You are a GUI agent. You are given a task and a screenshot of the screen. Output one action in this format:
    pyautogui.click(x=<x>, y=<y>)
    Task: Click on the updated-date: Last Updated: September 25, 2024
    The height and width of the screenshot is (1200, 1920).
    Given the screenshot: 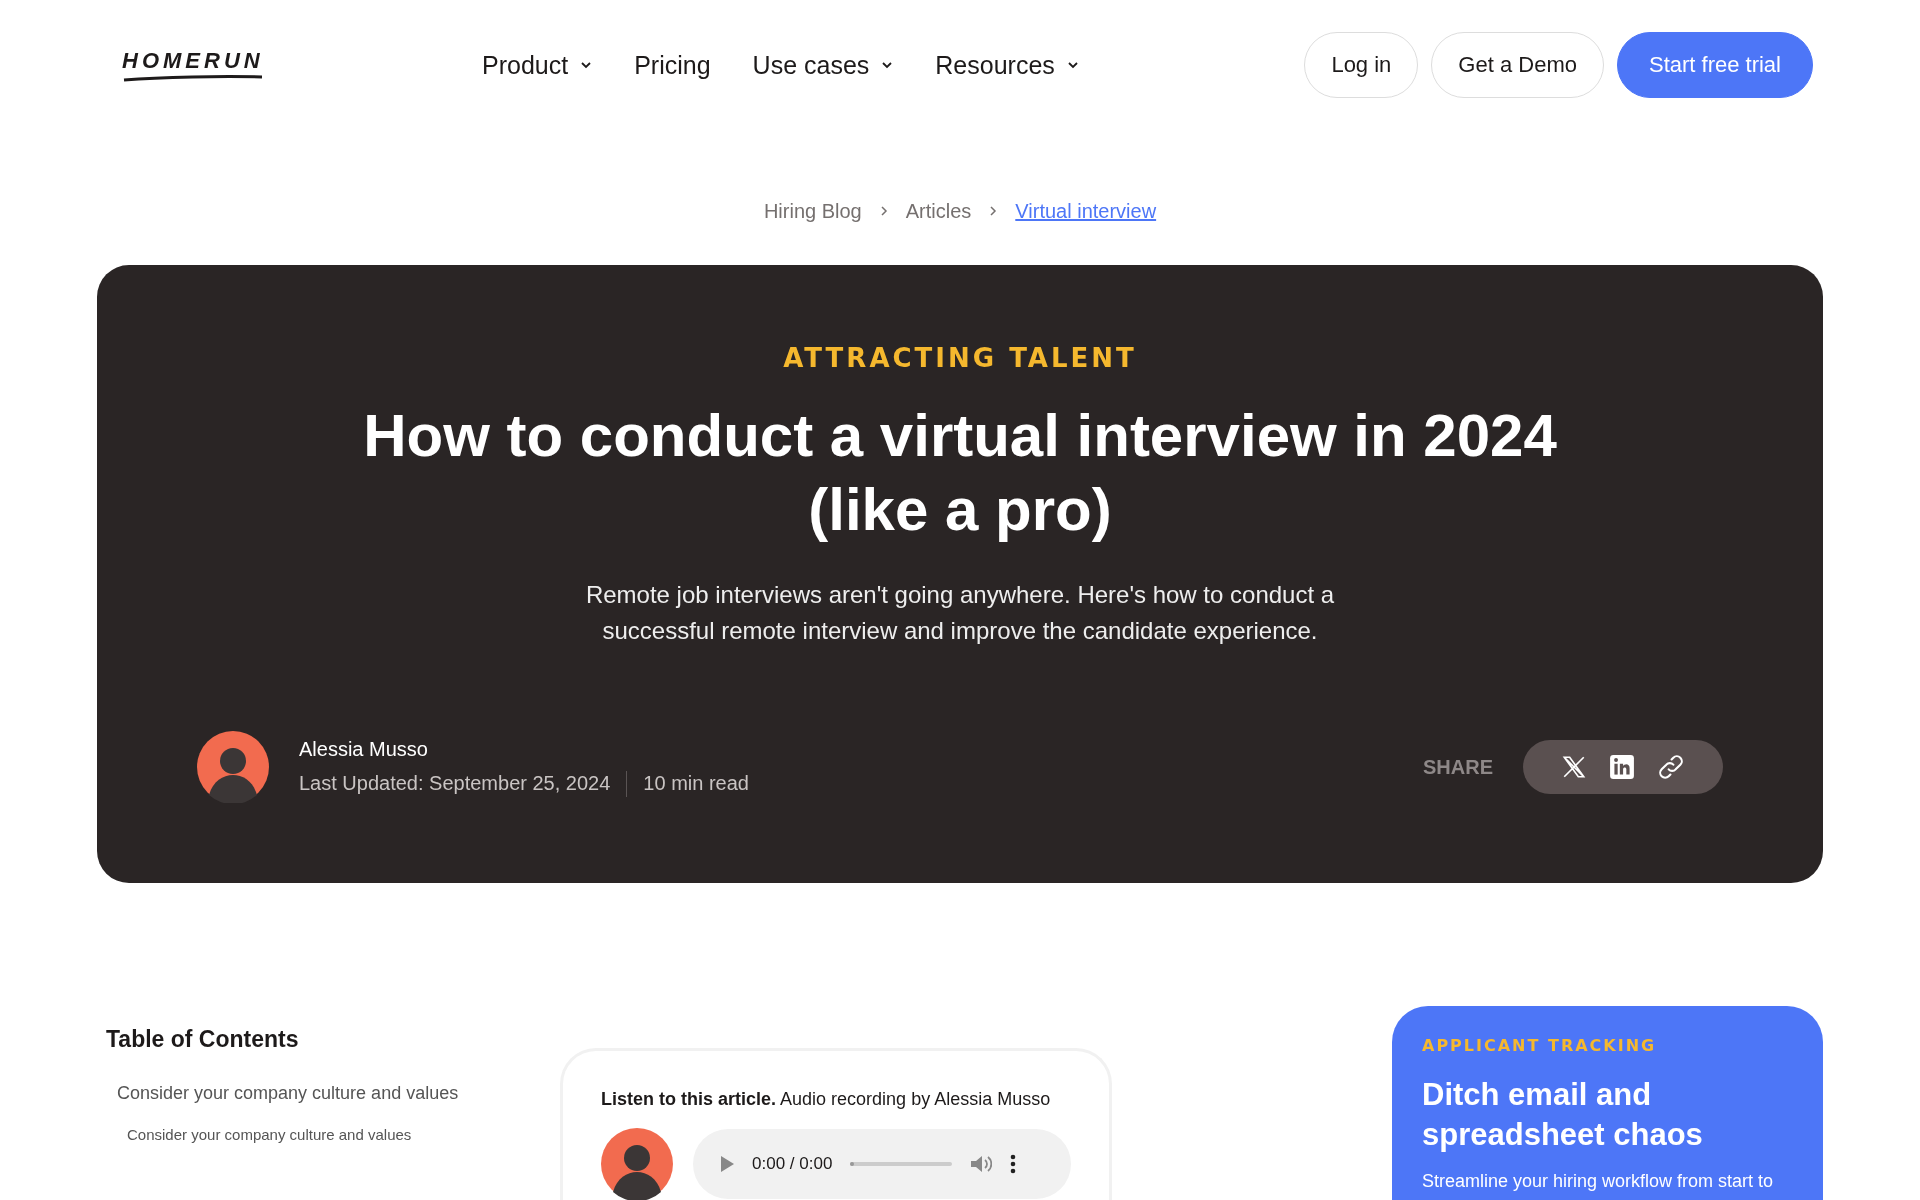 What is the action you would take?
    pyautogui.click(x=455, y=783)
    